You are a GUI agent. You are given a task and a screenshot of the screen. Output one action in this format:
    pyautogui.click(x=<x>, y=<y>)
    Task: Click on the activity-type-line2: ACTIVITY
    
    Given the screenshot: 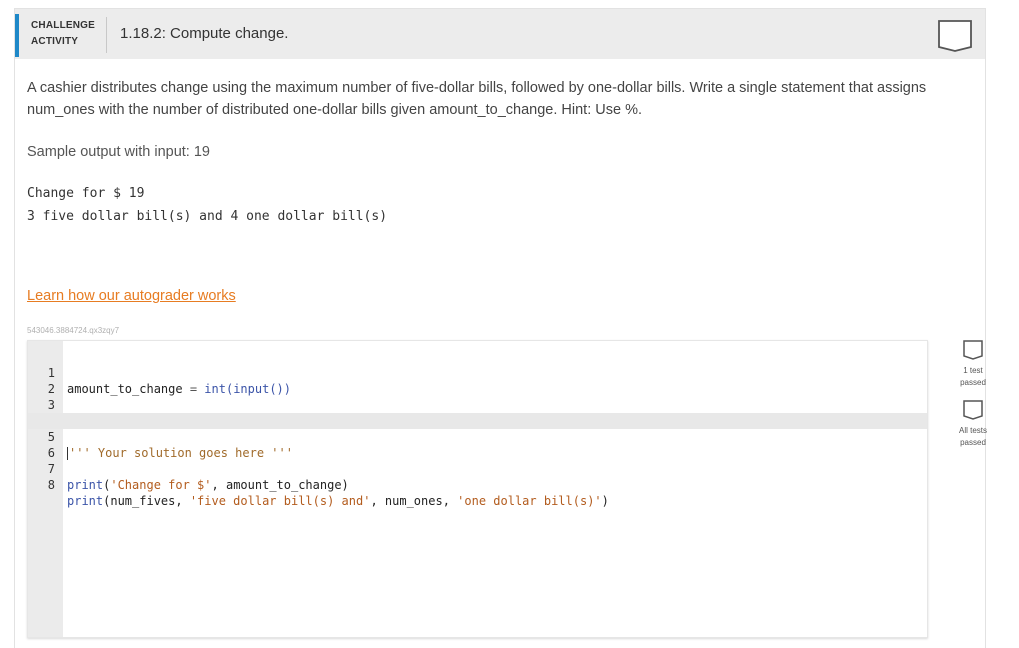 What is the action you would take?
    pyautogui.click(x=55, y=41)
    